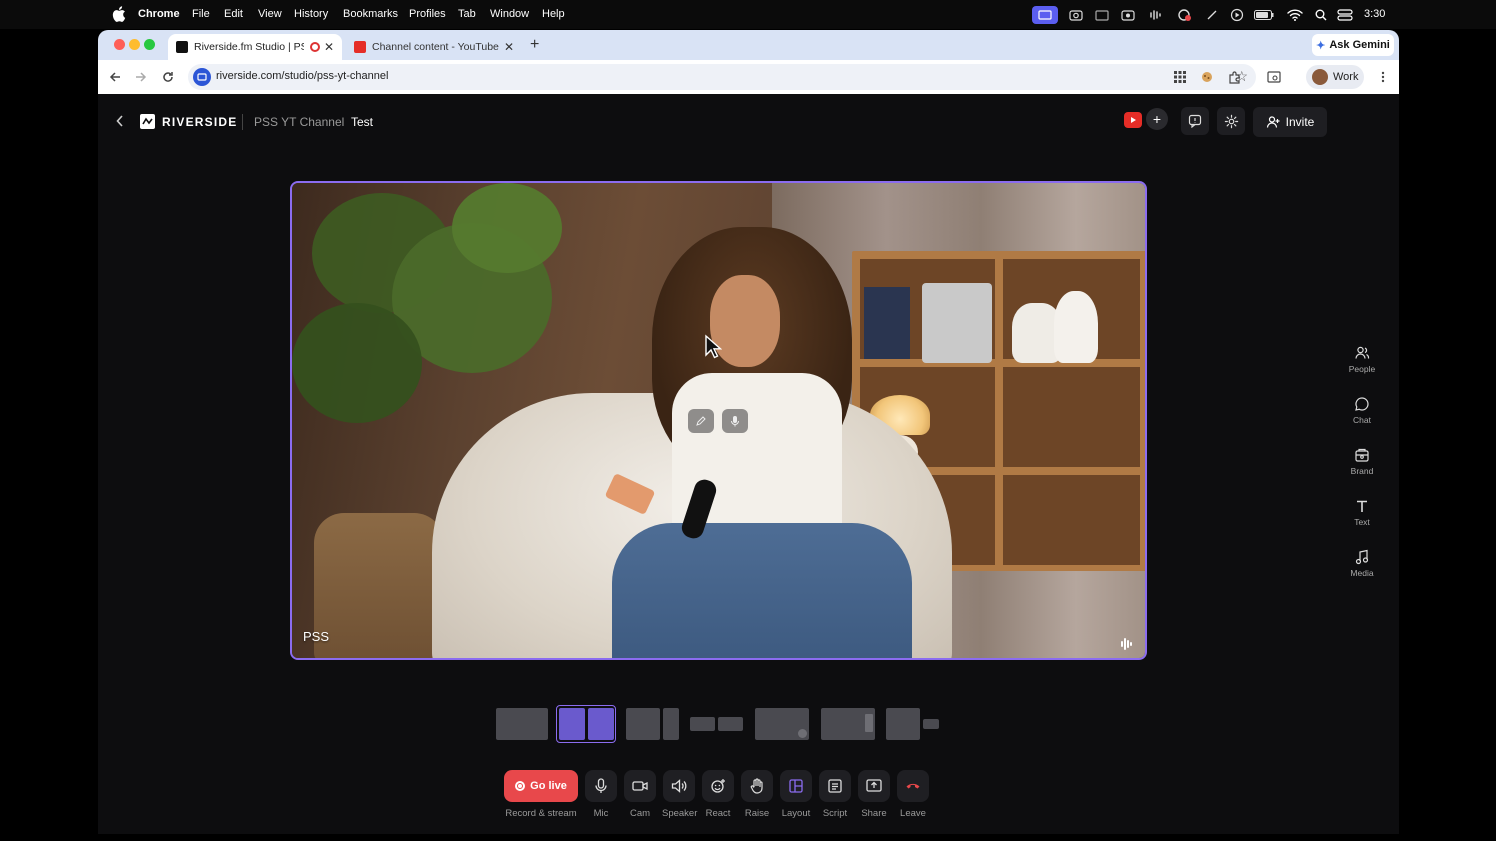  Describe the element at coordinates (640, 786) in the screenshot. I see `cam-button` at that location.